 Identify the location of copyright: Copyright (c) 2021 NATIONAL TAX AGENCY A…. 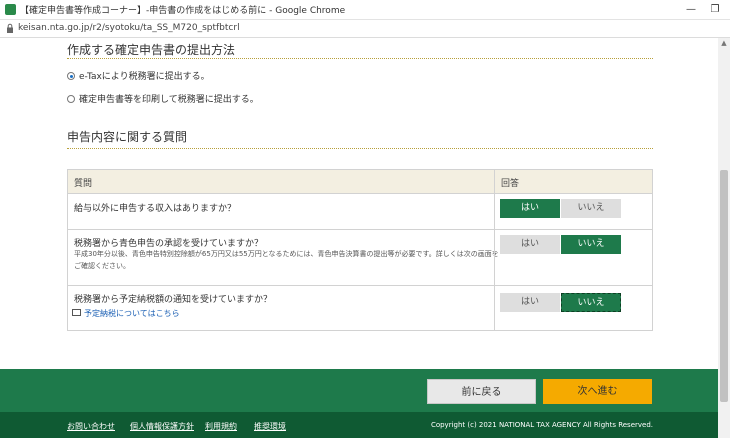
(541, 425).